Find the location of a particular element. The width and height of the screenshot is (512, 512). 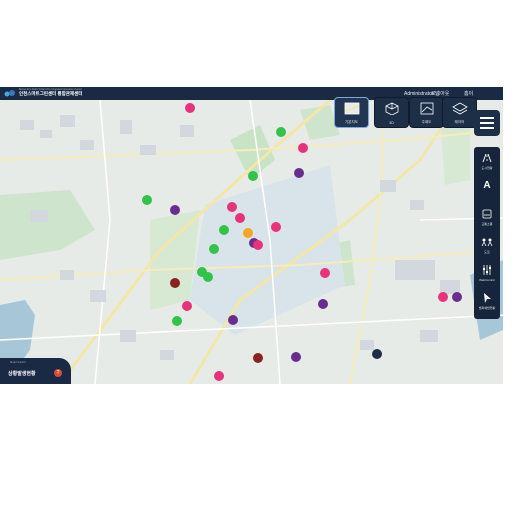

layer-button-3d: 3D is located at coordinates (391, 112).